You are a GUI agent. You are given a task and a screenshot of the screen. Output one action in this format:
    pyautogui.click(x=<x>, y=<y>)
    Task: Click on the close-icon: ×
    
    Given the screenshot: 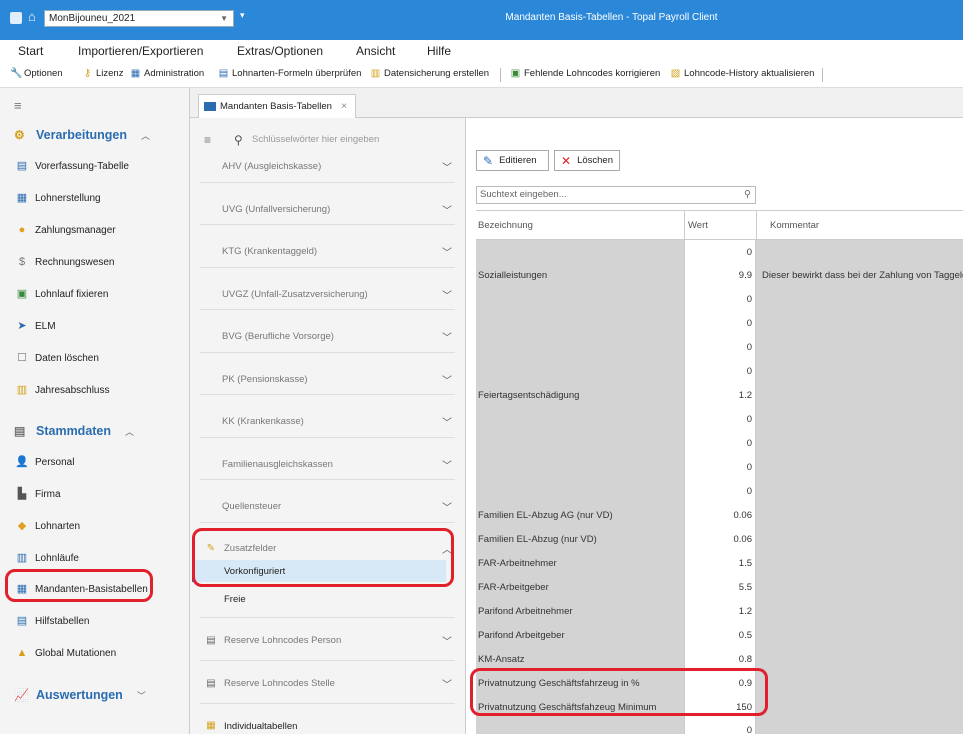 What is the action you would take?
    pyautogui.click(x=344, y=106)
    